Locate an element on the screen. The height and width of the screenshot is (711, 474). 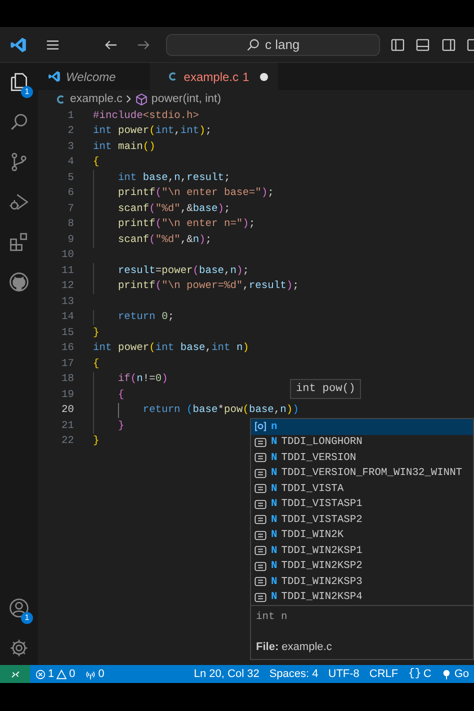
settings-icon is located at coordinates (19, 648).